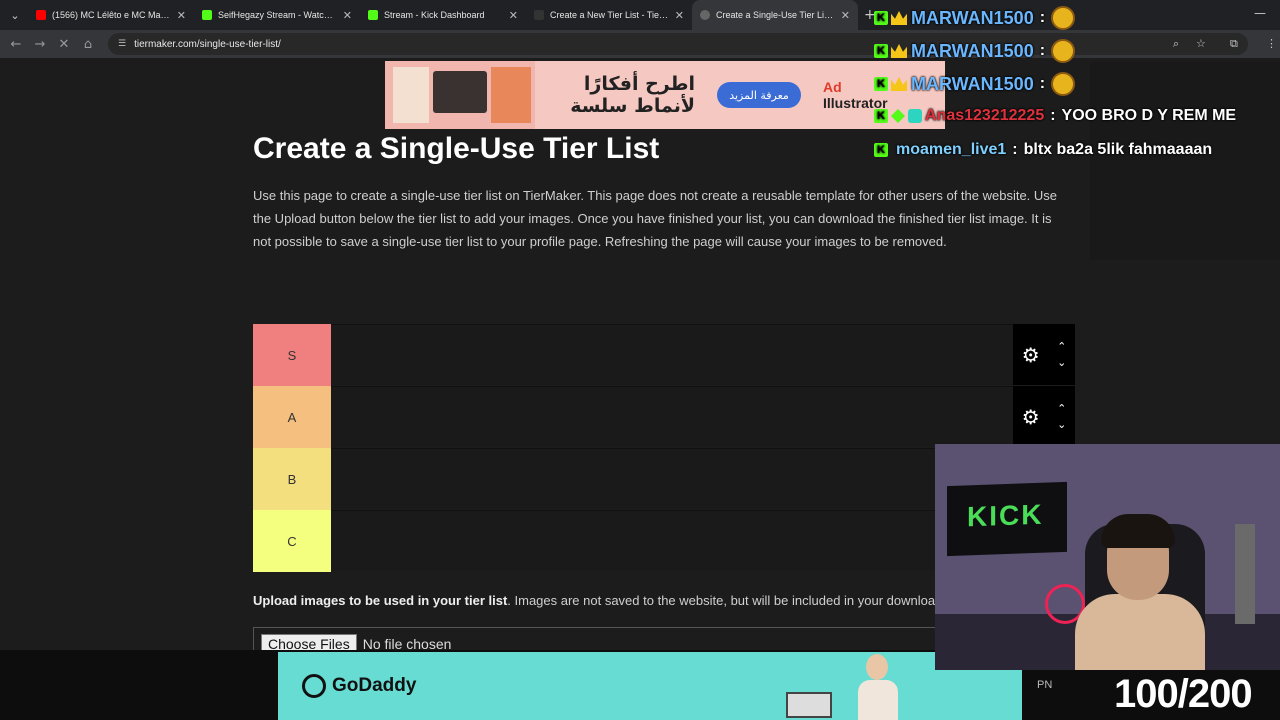 The width and height of the screenshot is (1280, 720). What do you see at coordinates (292, 417) in the screenshot?
I see `tier-label: A` at bounding box center [292, 417].